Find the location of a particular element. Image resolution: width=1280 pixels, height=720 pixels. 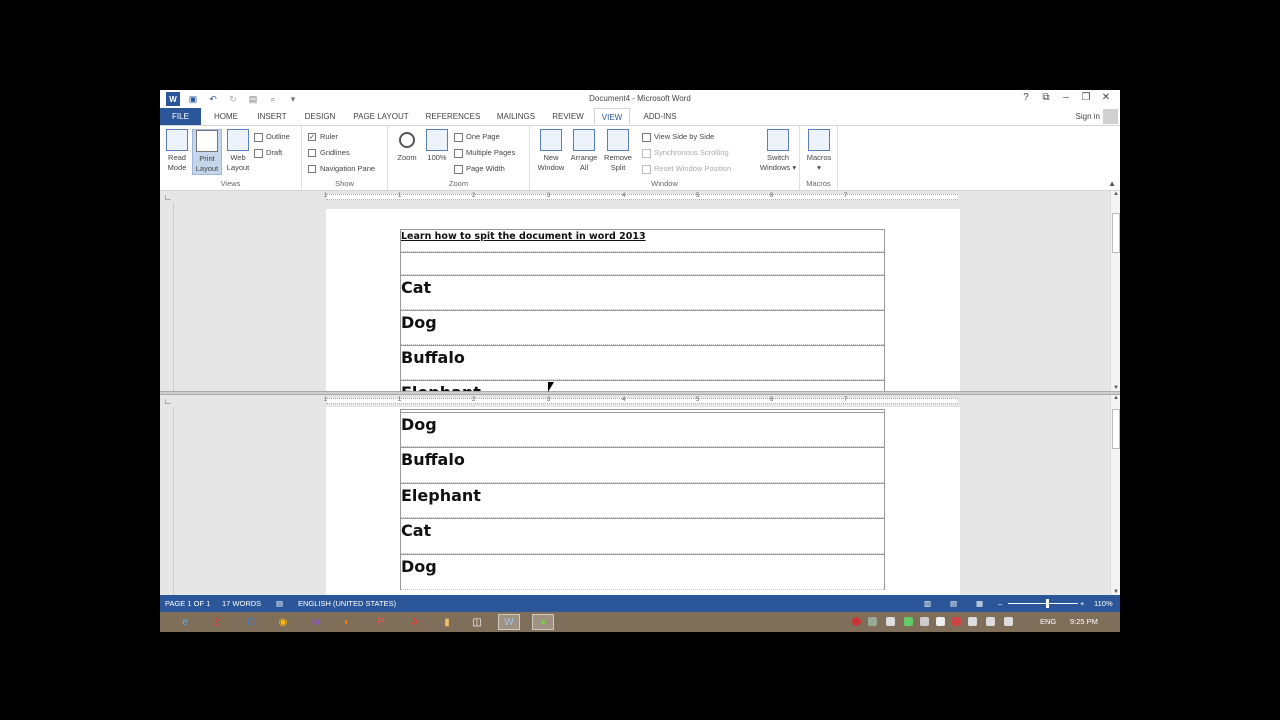

powerpoint-icon: P is located at coordinates (381, 622).